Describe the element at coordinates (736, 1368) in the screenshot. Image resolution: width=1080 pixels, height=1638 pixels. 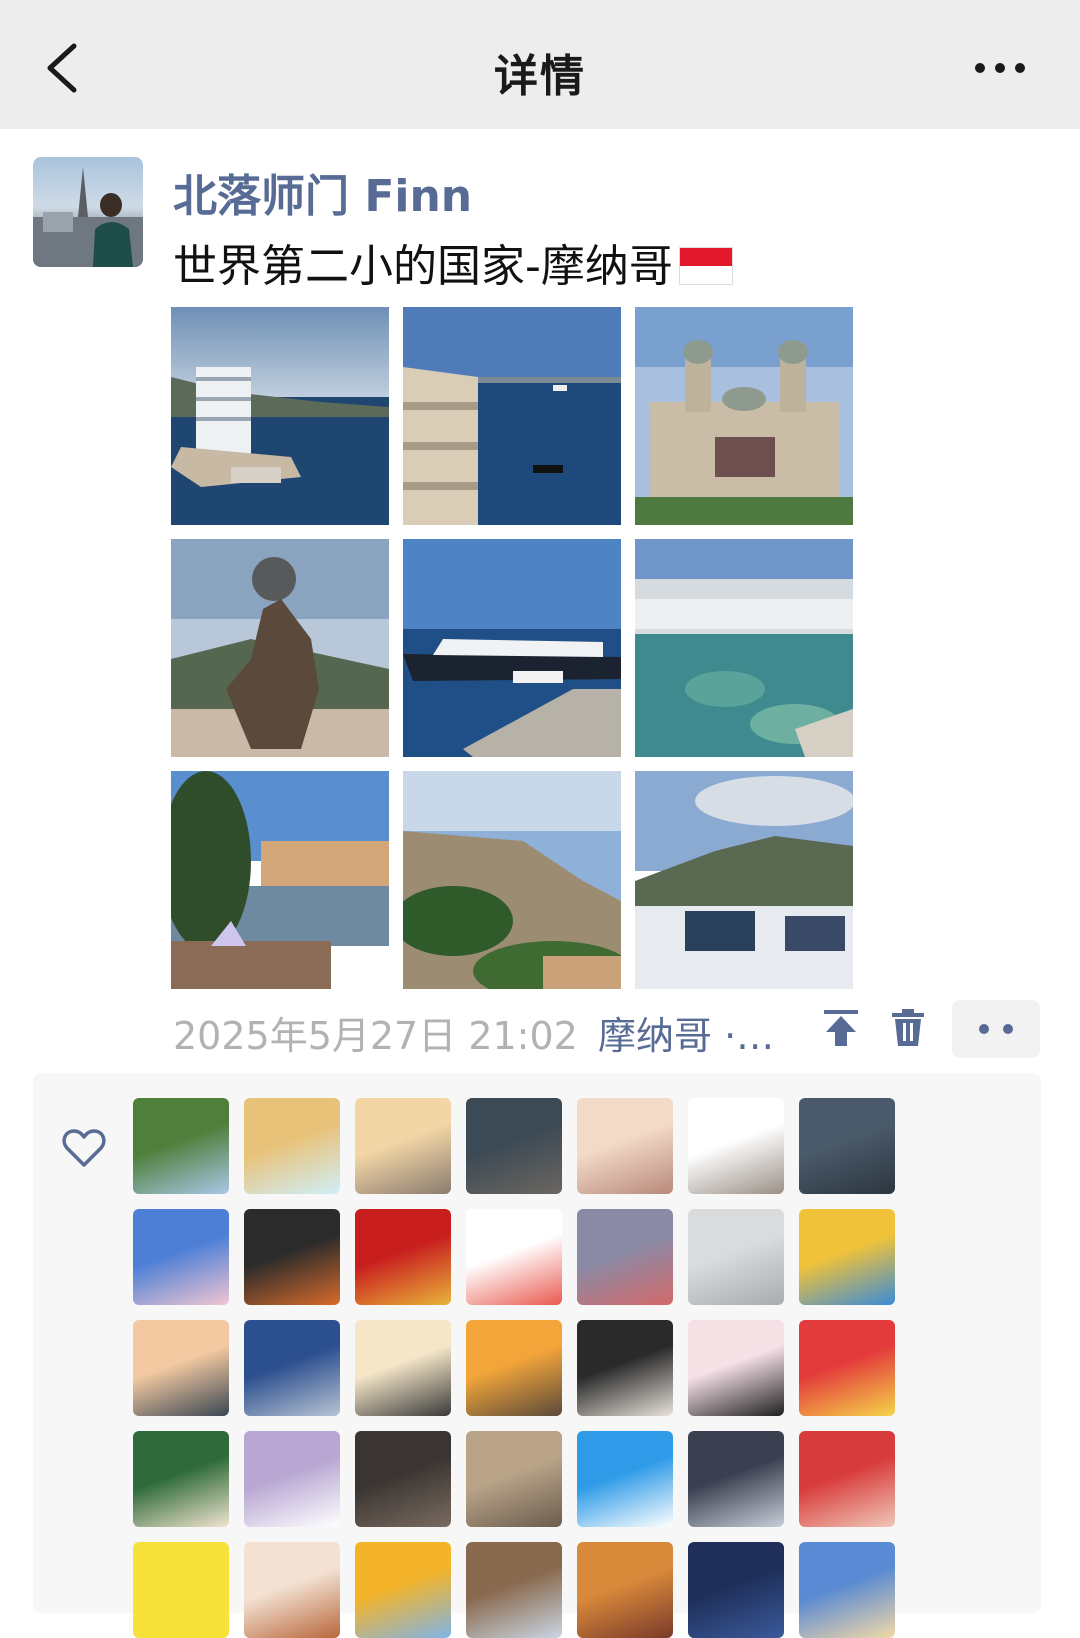
I see `liker-avatar-bow-girl` at that location.